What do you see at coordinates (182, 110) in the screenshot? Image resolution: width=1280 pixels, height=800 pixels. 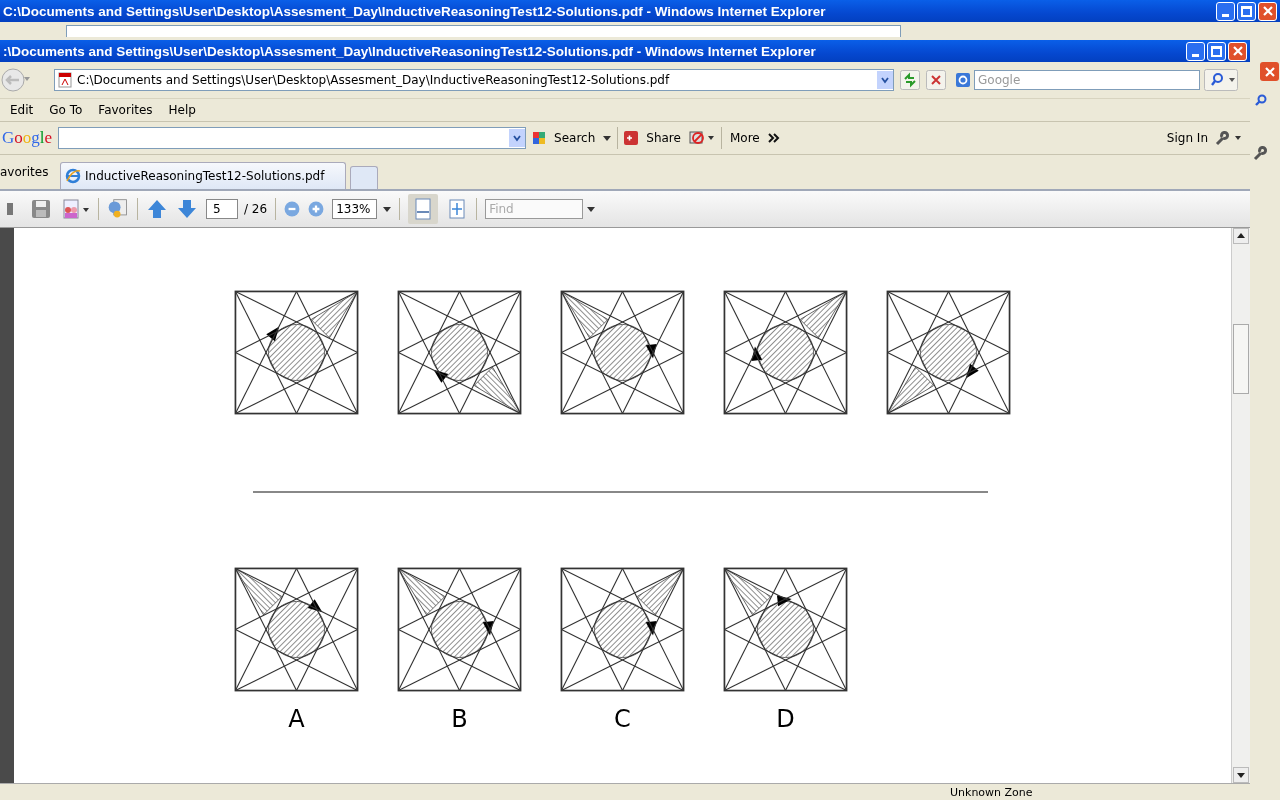 I see `menu-item: Help` at bounding box center [182, 110].